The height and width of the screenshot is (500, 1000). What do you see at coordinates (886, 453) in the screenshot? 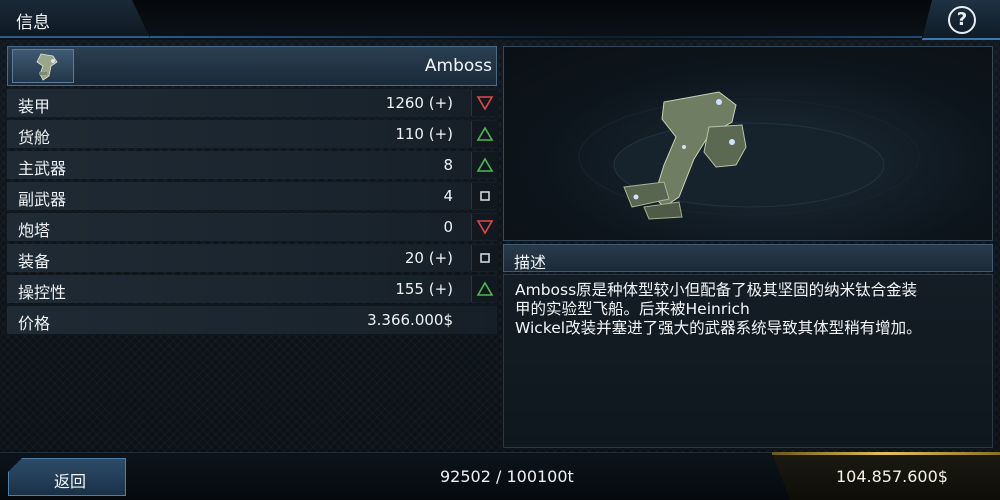
I see `credits-border` at bounding box center [886, 453].